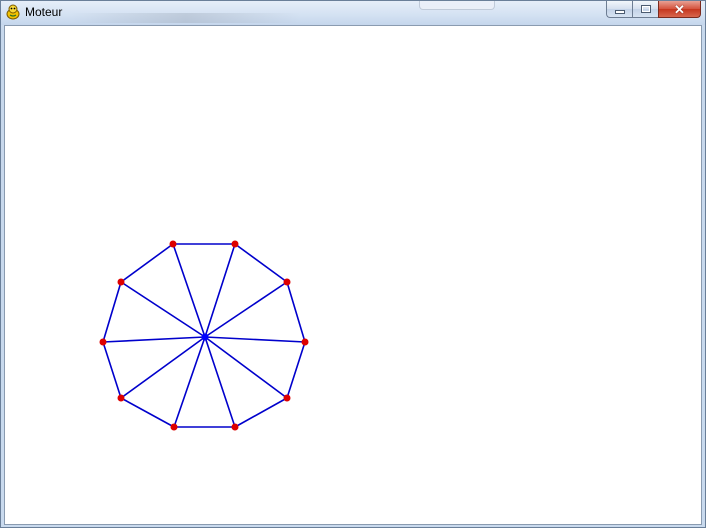  I want to click on pygame-snake-icon, so click(13, 12).